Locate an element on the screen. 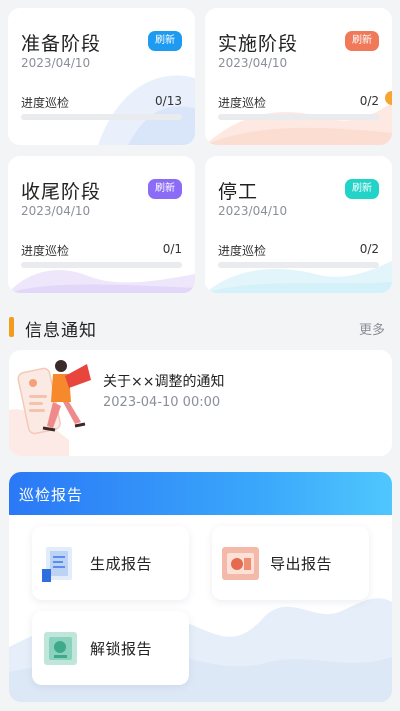 This screenshot has width=400, height=711. progress-count: 0/13 is located at coordinates (168, 101).